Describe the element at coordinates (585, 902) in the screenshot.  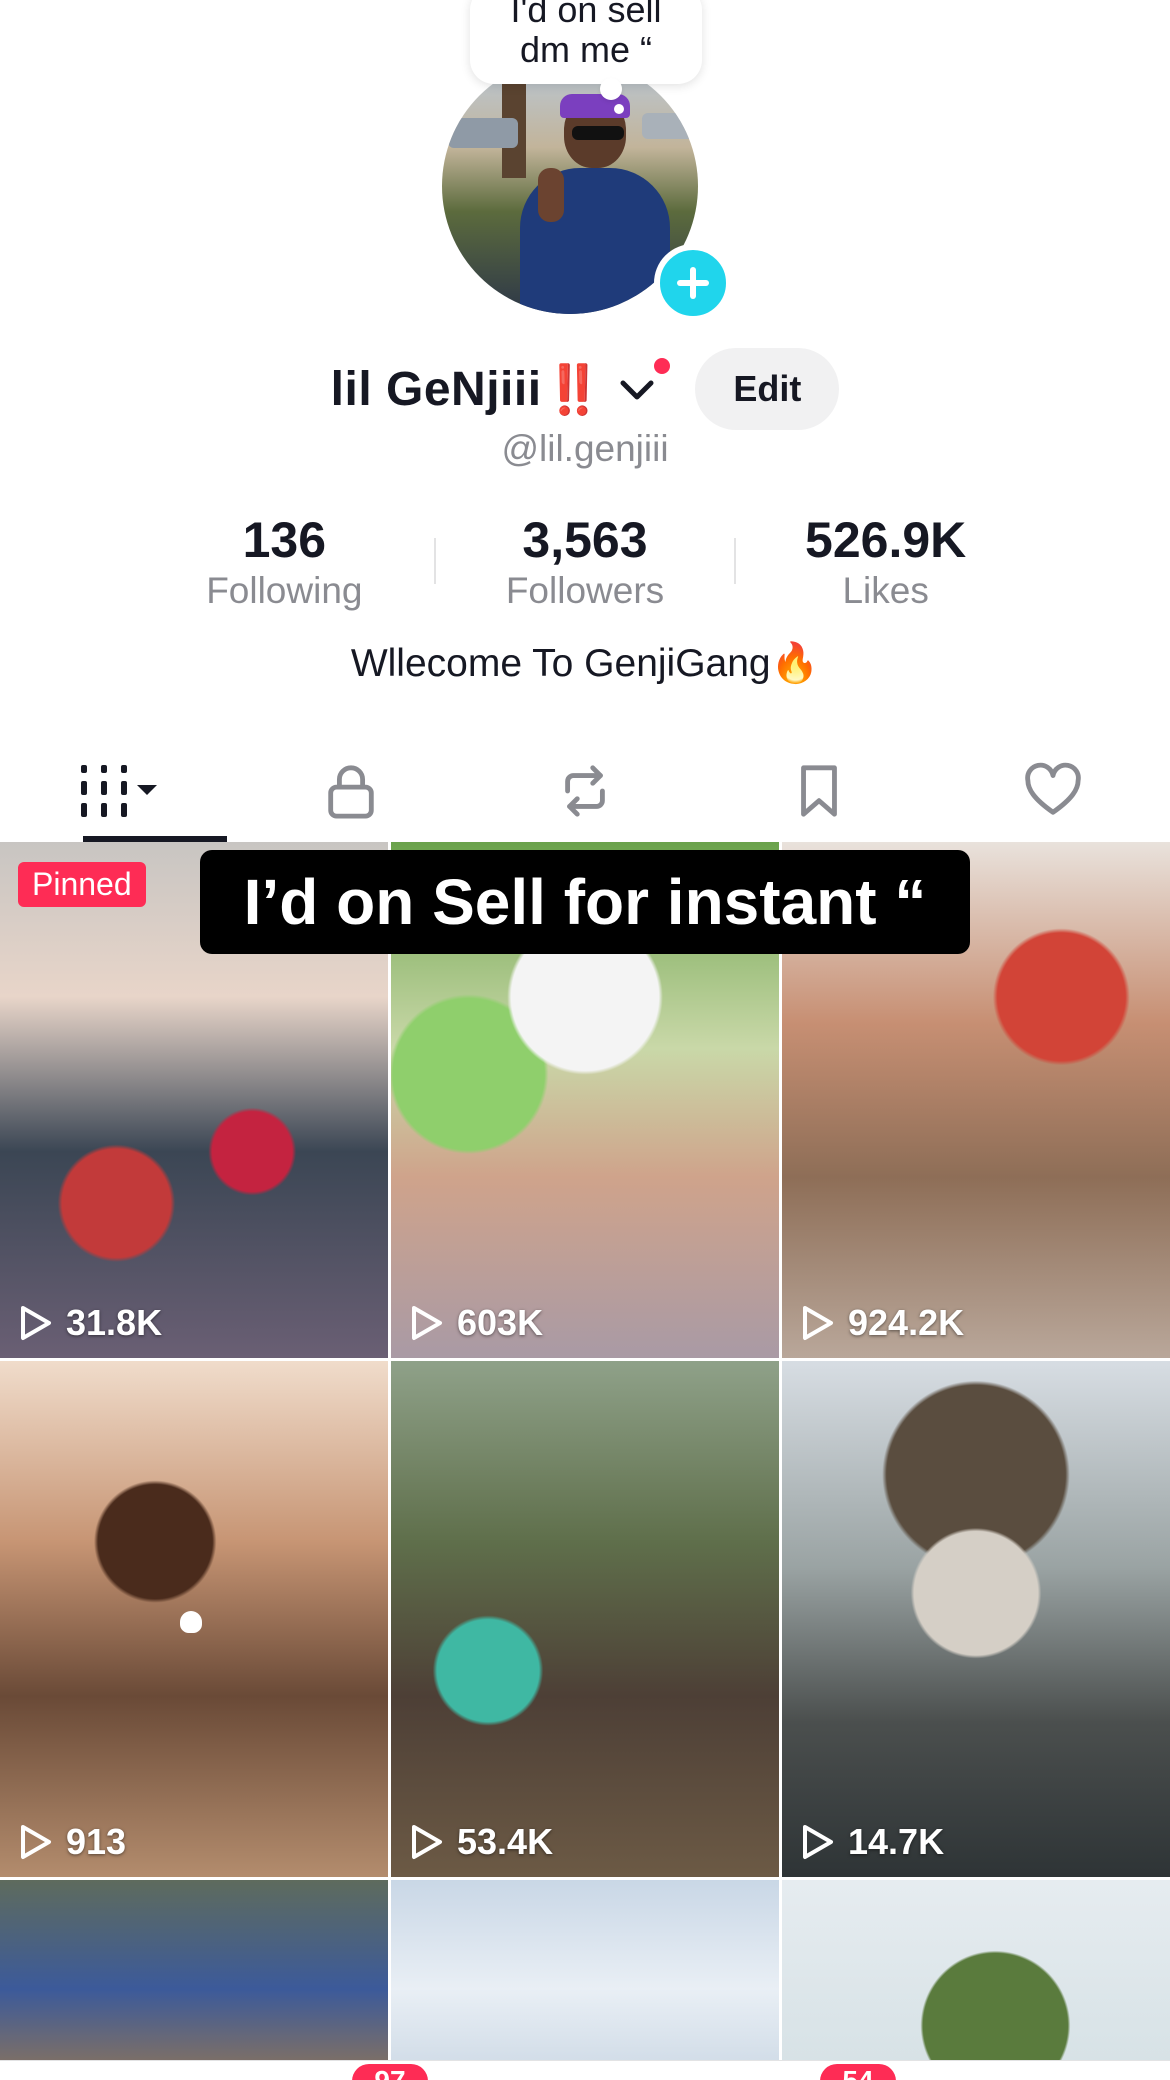
I see `caption-overlay: I’d on Sell for instant “` at that location.